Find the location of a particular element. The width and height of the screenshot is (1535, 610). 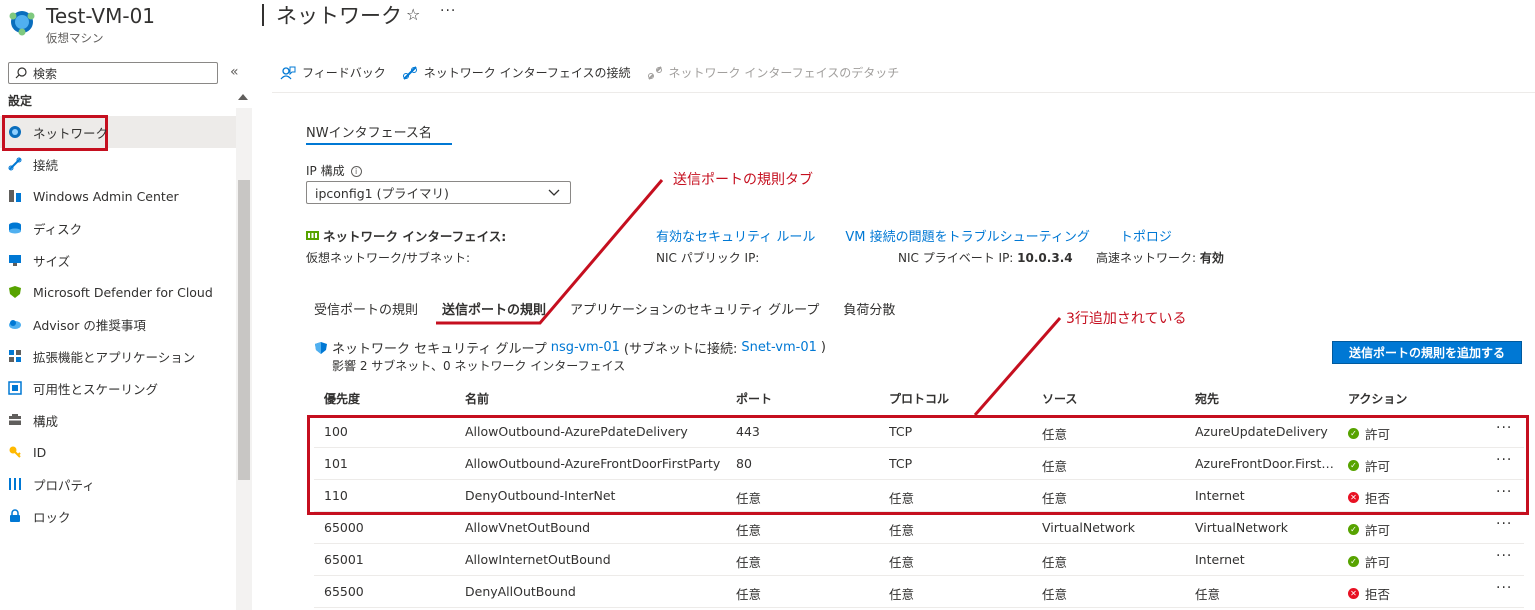

rows-annotation-line is located at coordinates (1017, 366).